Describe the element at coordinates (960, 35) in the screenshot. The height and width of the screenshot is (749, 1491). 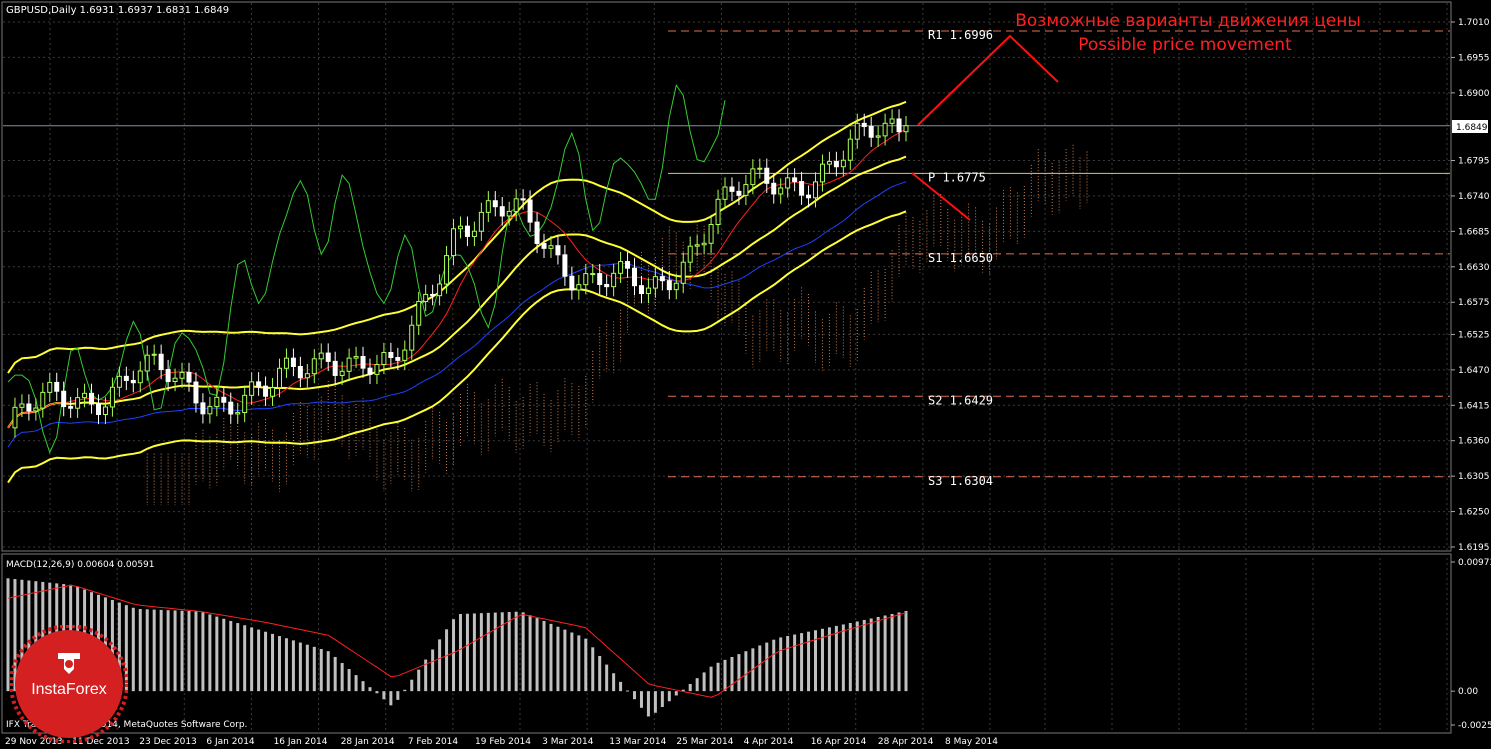
I see `pivot-label-r1: R1 1.6996` at that location.